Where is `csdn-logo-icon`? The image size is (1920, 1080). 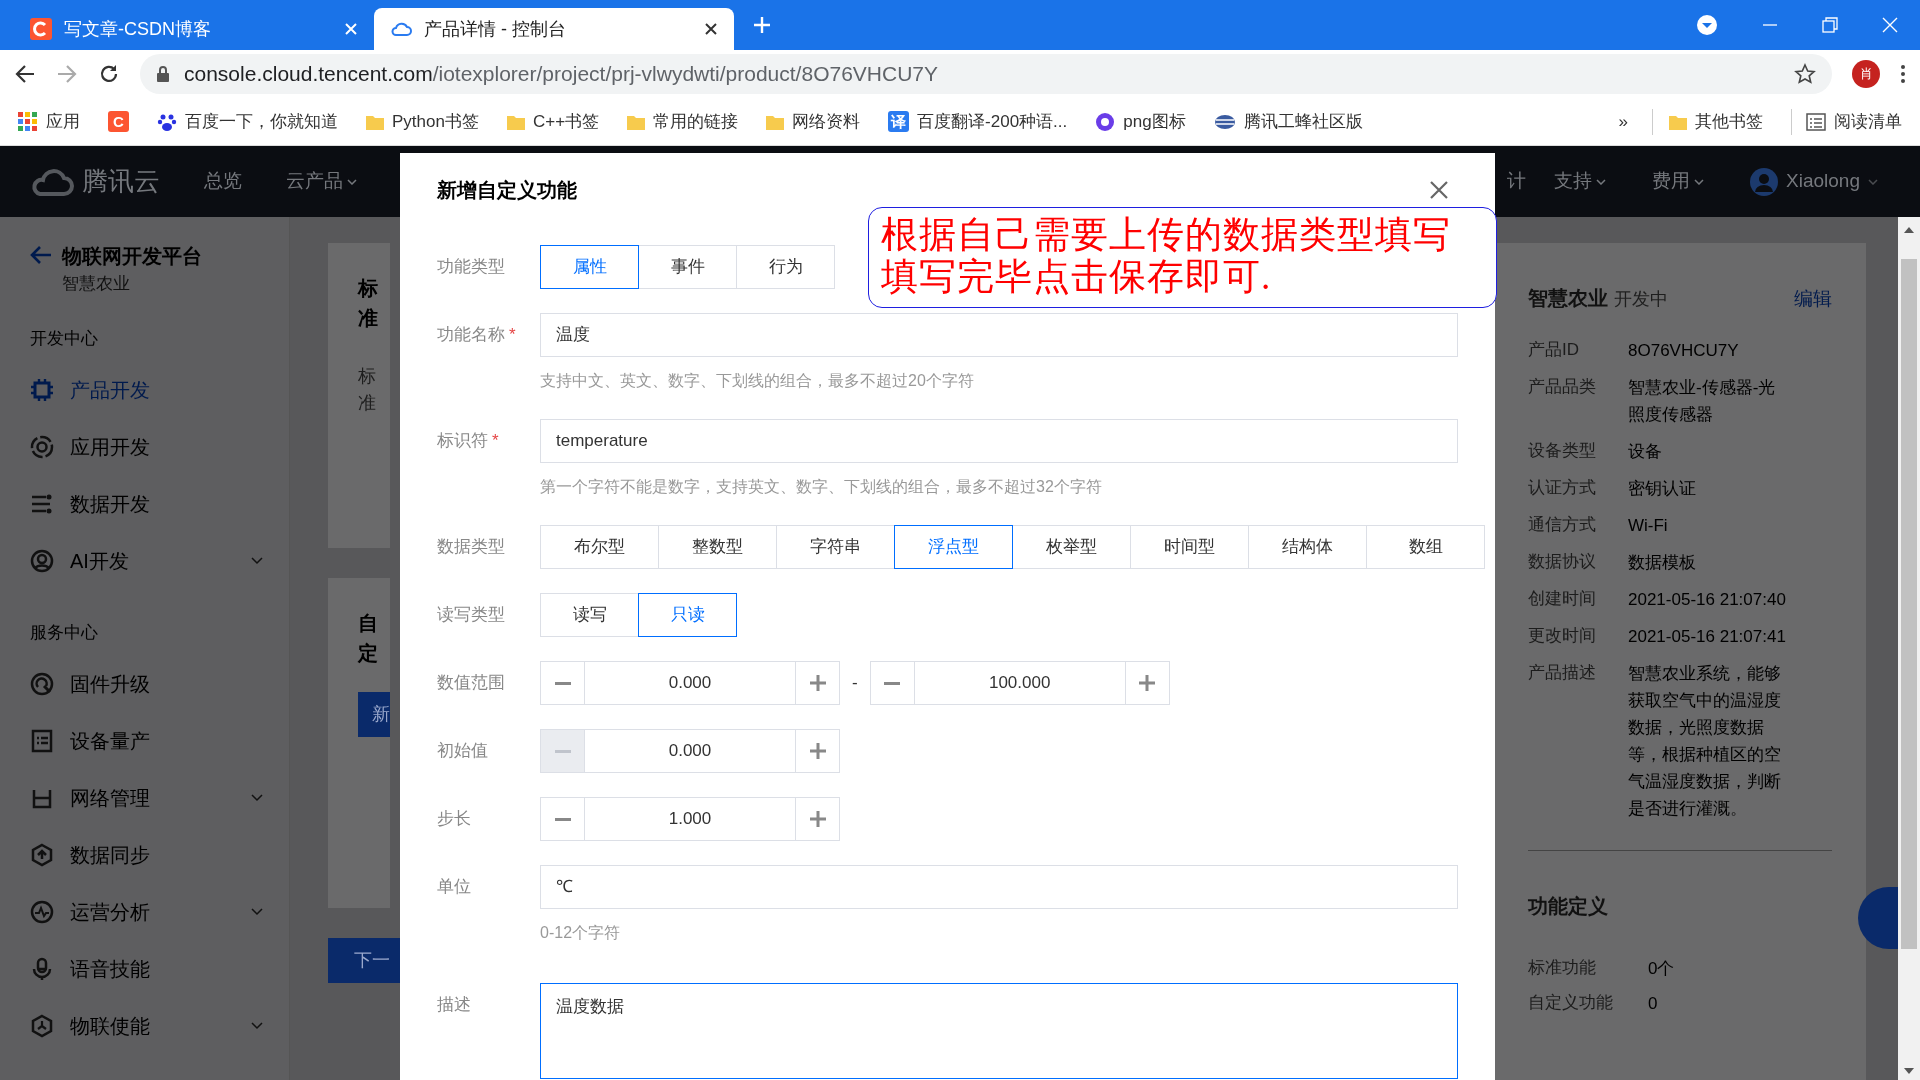 csdn-logo-icon is located at coordinates (41, 29).